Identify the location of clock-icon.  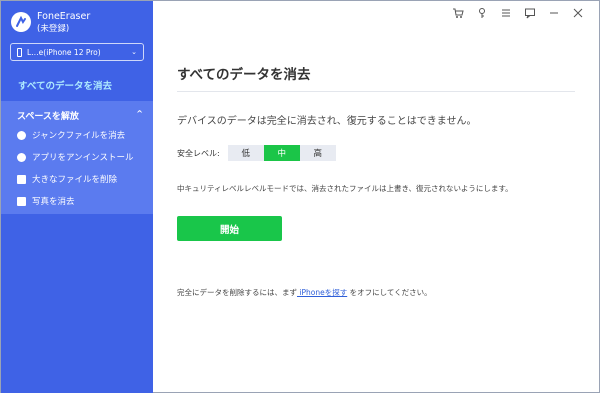
(21, 135).